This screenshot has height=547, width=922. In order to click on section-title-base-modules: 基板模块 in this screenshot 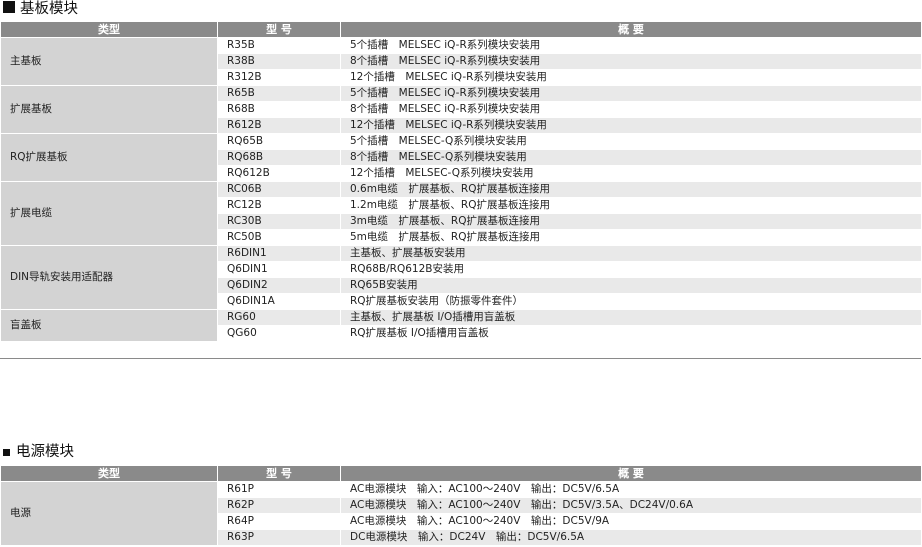, I will do `click(40, 9)`.